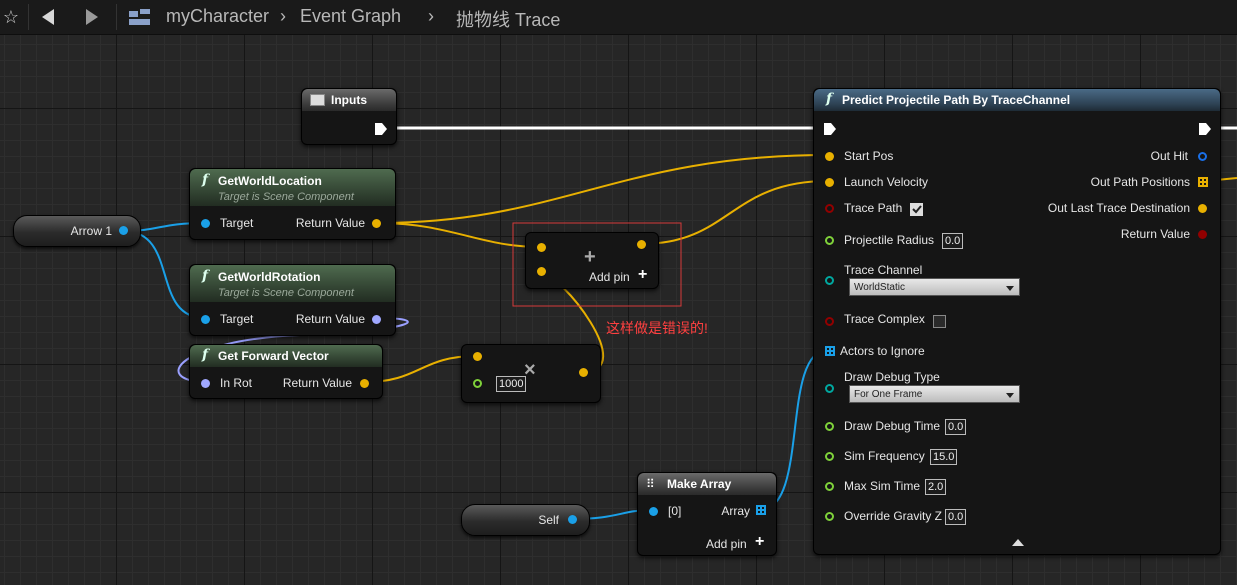  I want to click on wire-add-to-launchvelocity, so click(734, 212).